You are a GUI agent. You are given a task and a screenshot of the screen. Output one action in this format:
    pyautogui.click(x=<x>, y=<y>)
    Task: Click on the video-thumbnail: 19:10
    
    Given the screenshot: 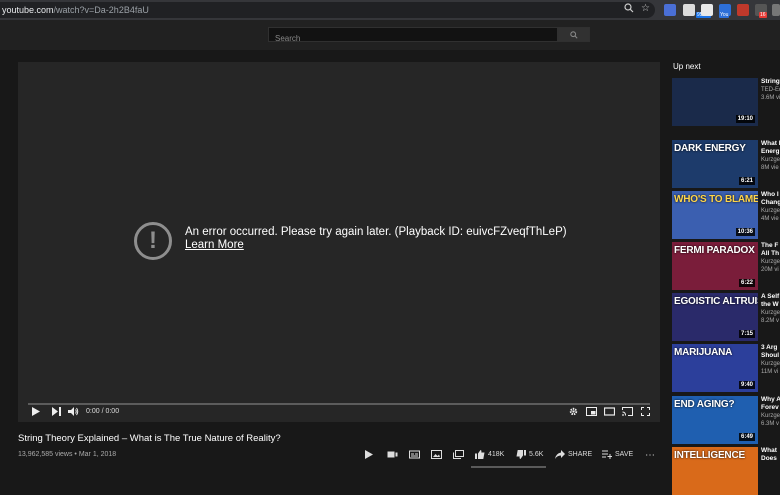 What is the action you would take?
    pyautogui.click(x=715, y=102)
    